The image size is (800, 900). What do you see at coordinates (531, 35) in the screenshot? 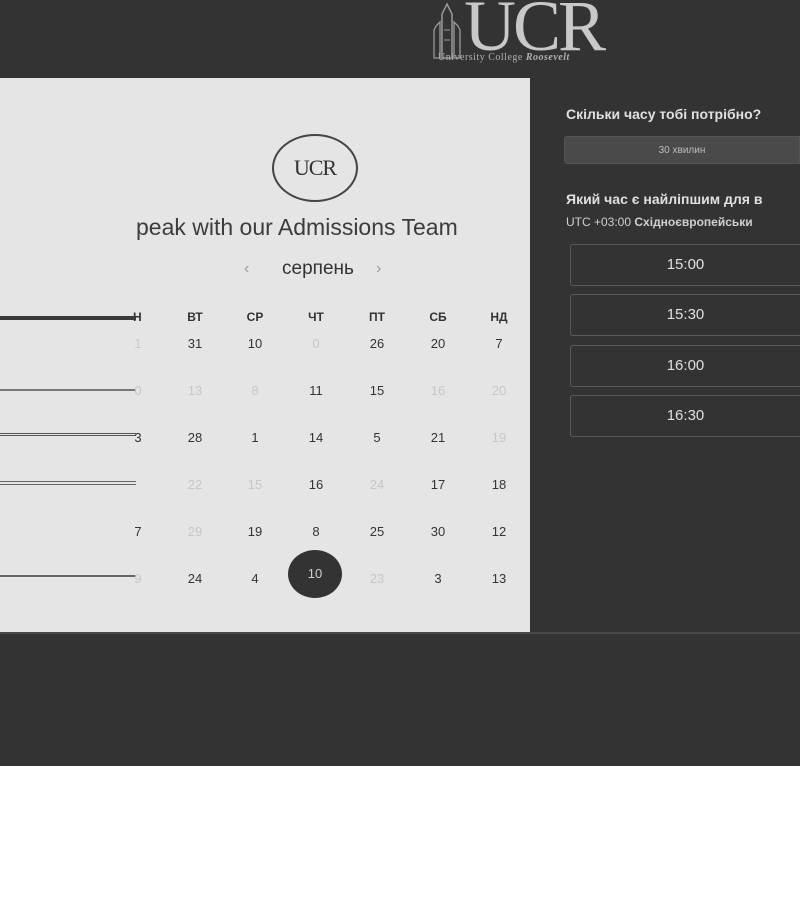
I see `ucr-logo: UCR University College Roosevelt` at bounding box center [531, 35].